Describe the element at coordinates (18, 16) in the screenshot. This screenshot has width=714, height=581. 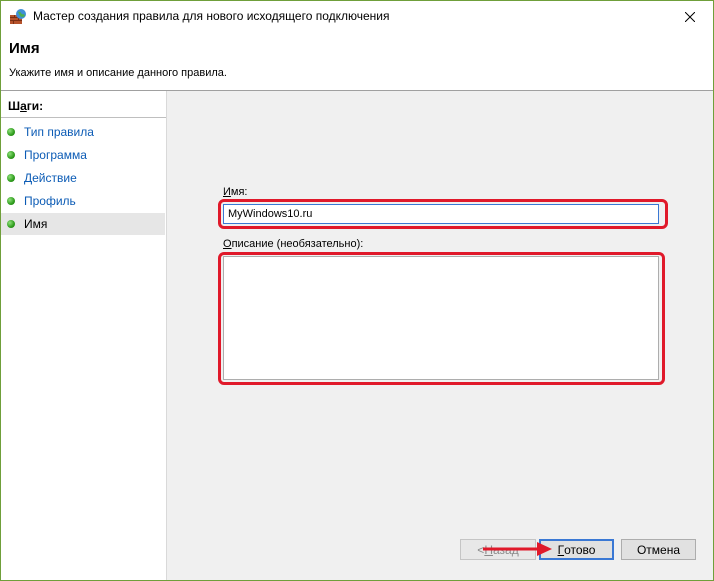
I see `firewall-globe-icon` at that location.